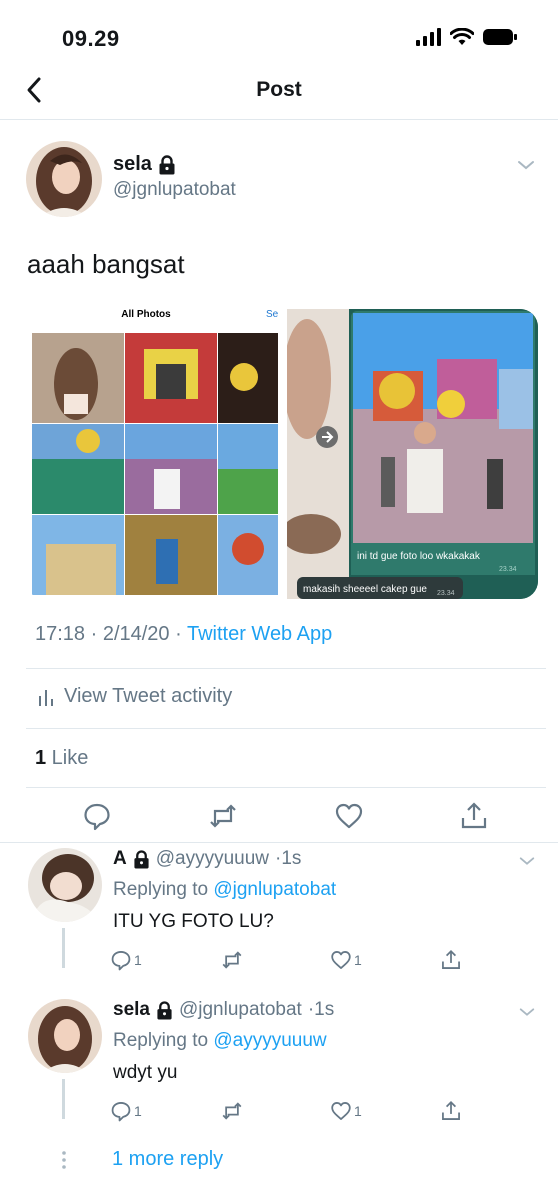 The image size is (558, 1200). I want to click on battery-icon, so click(500, 37).